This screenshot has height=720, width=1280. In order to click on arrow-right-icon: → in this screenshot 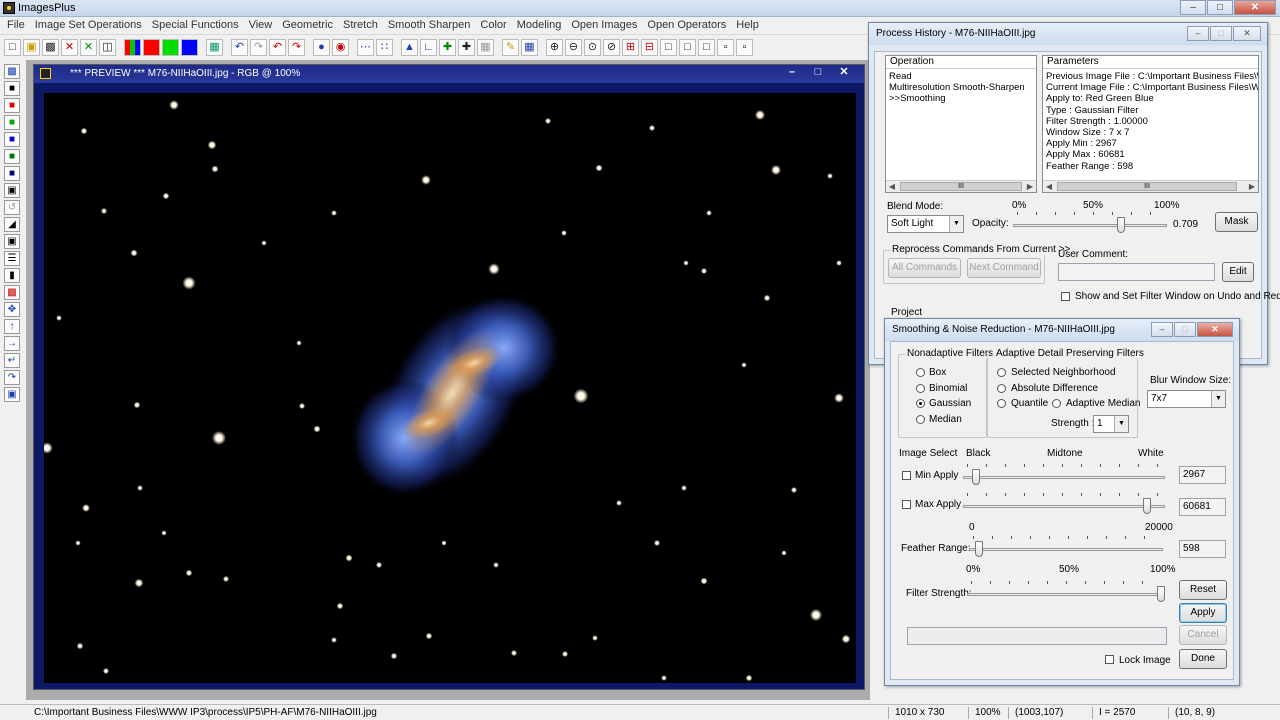, I will do `click(12, 343)`.